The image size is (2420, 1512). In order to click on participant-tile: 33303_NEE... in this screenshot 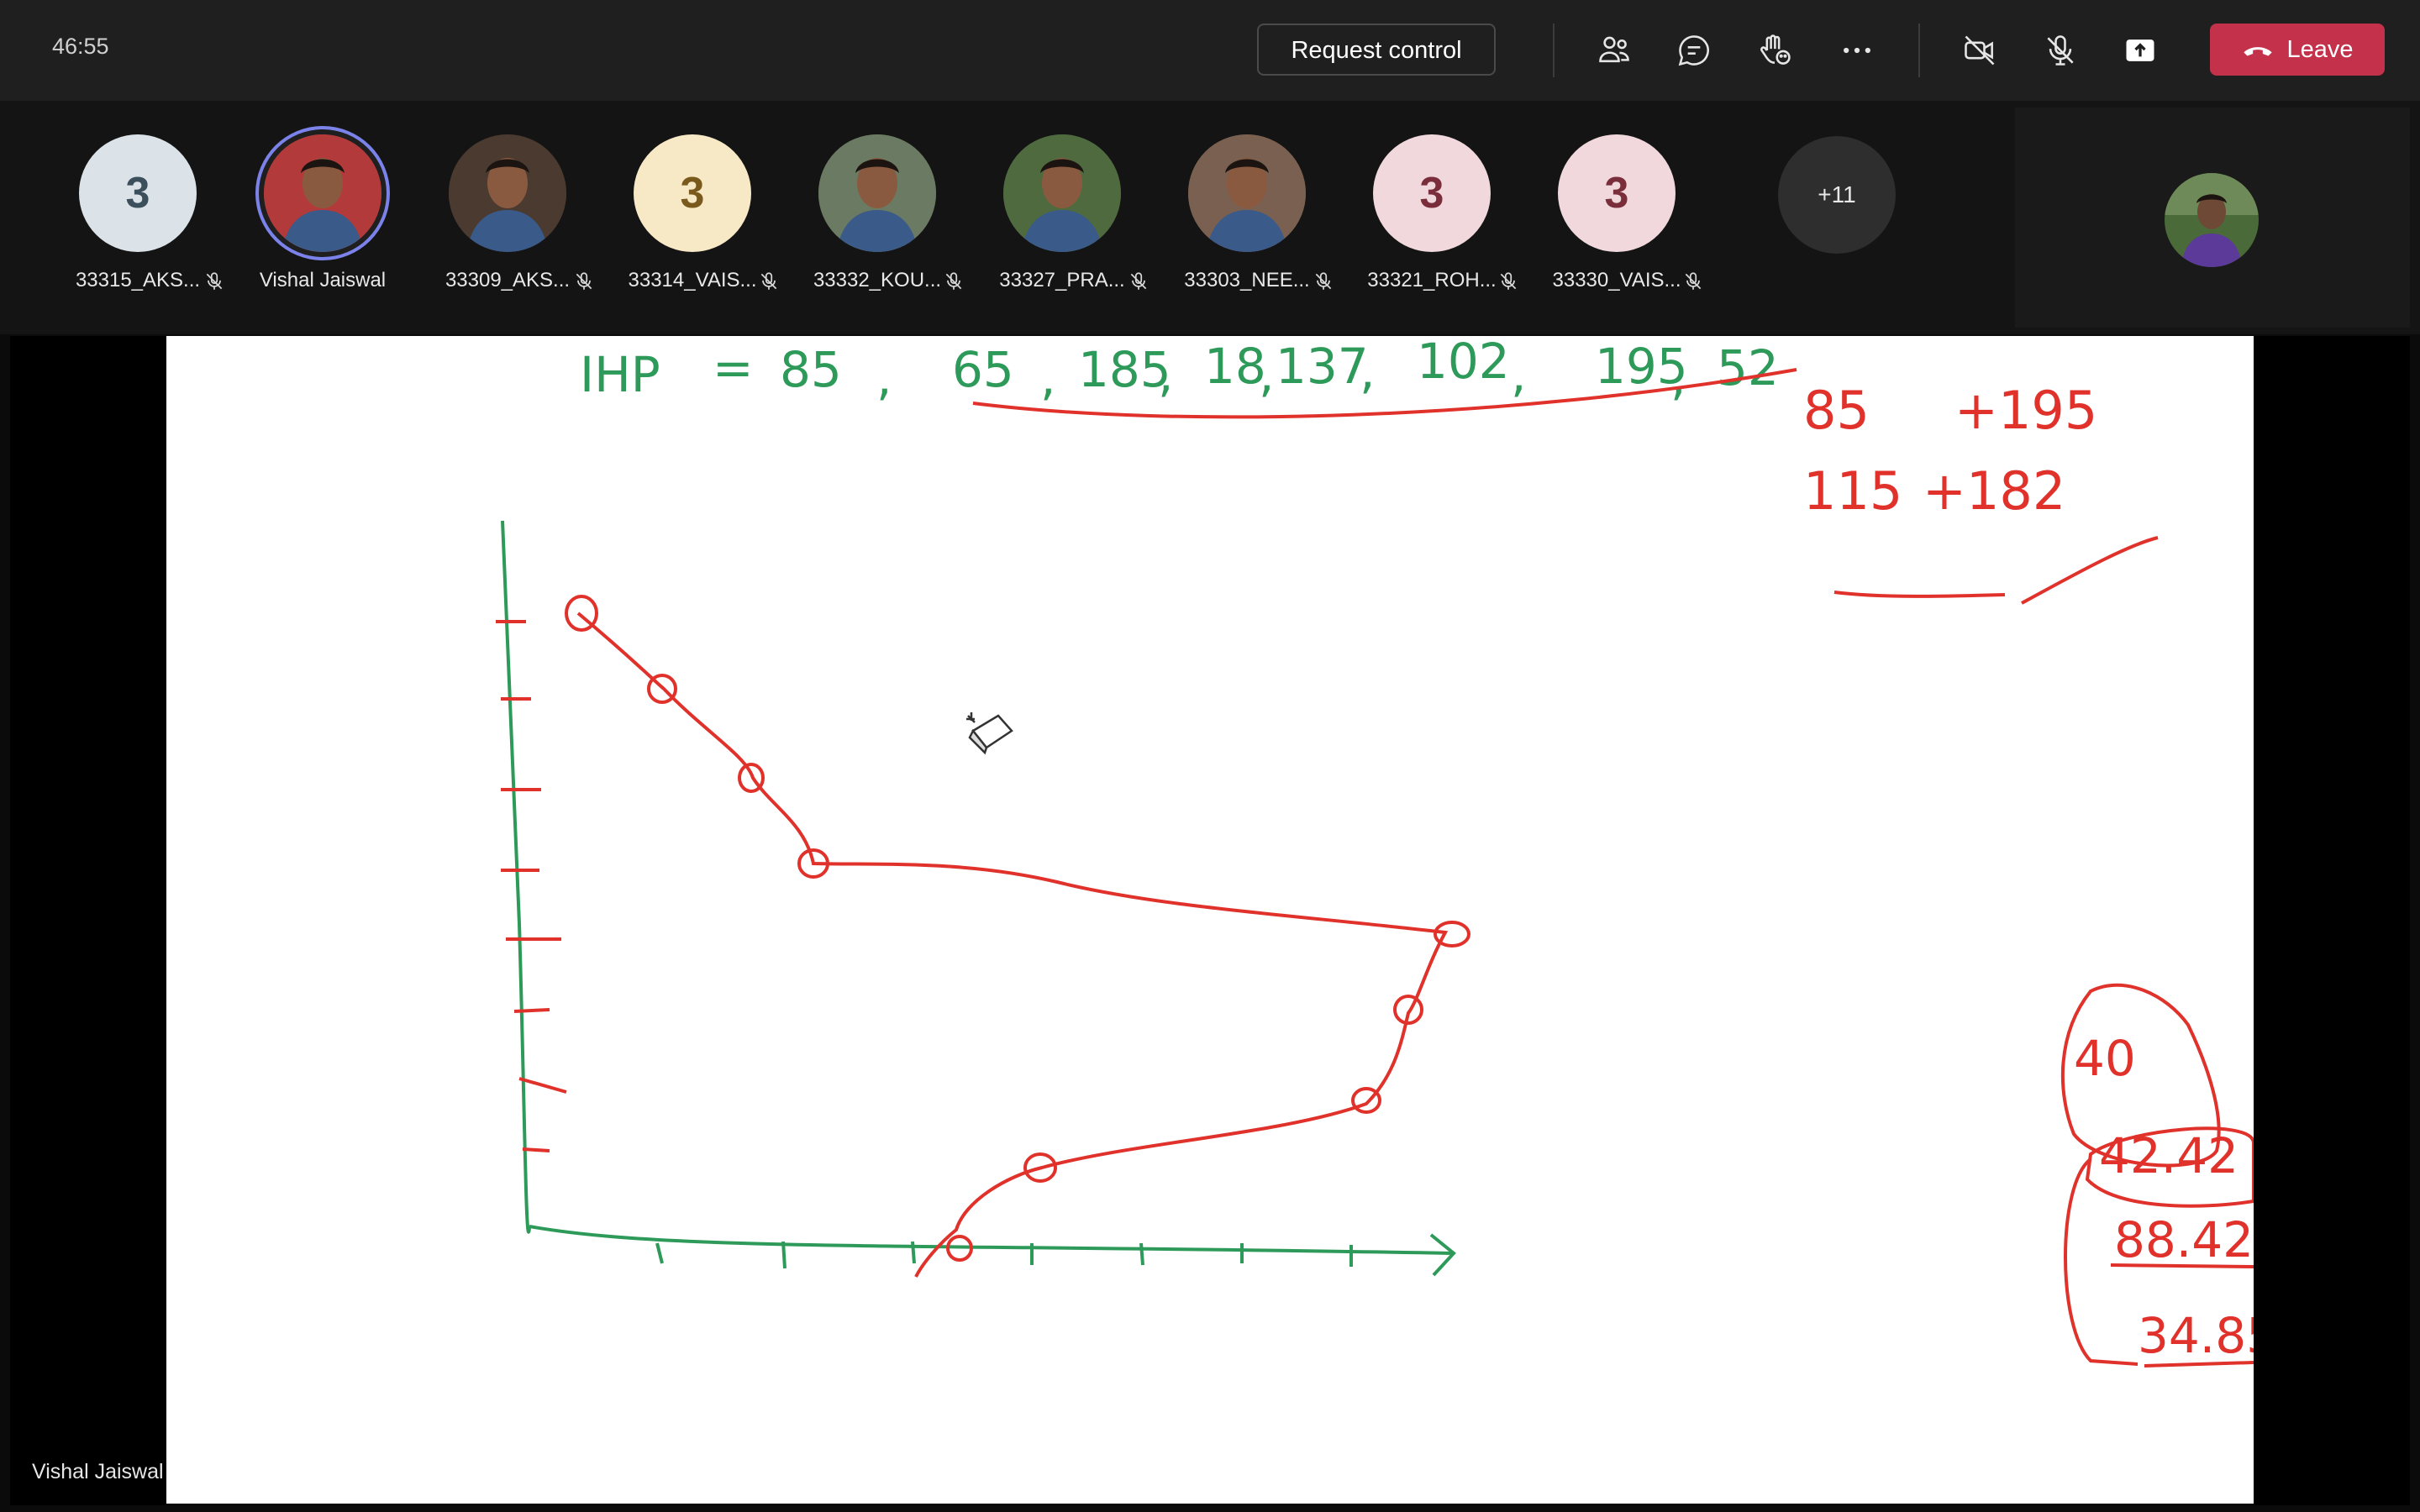, I will do `click(1247, 218)`.